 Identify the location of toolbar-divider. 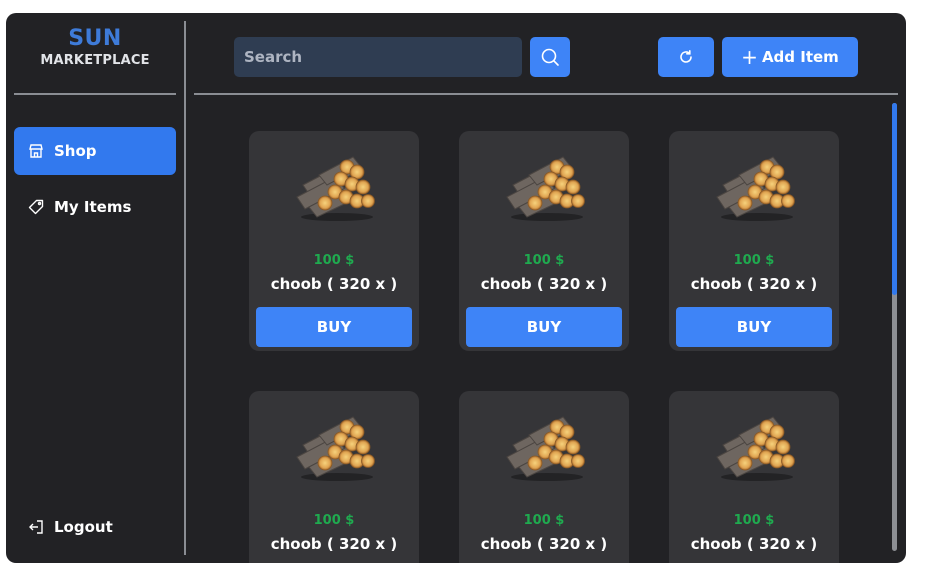
(546, 94).